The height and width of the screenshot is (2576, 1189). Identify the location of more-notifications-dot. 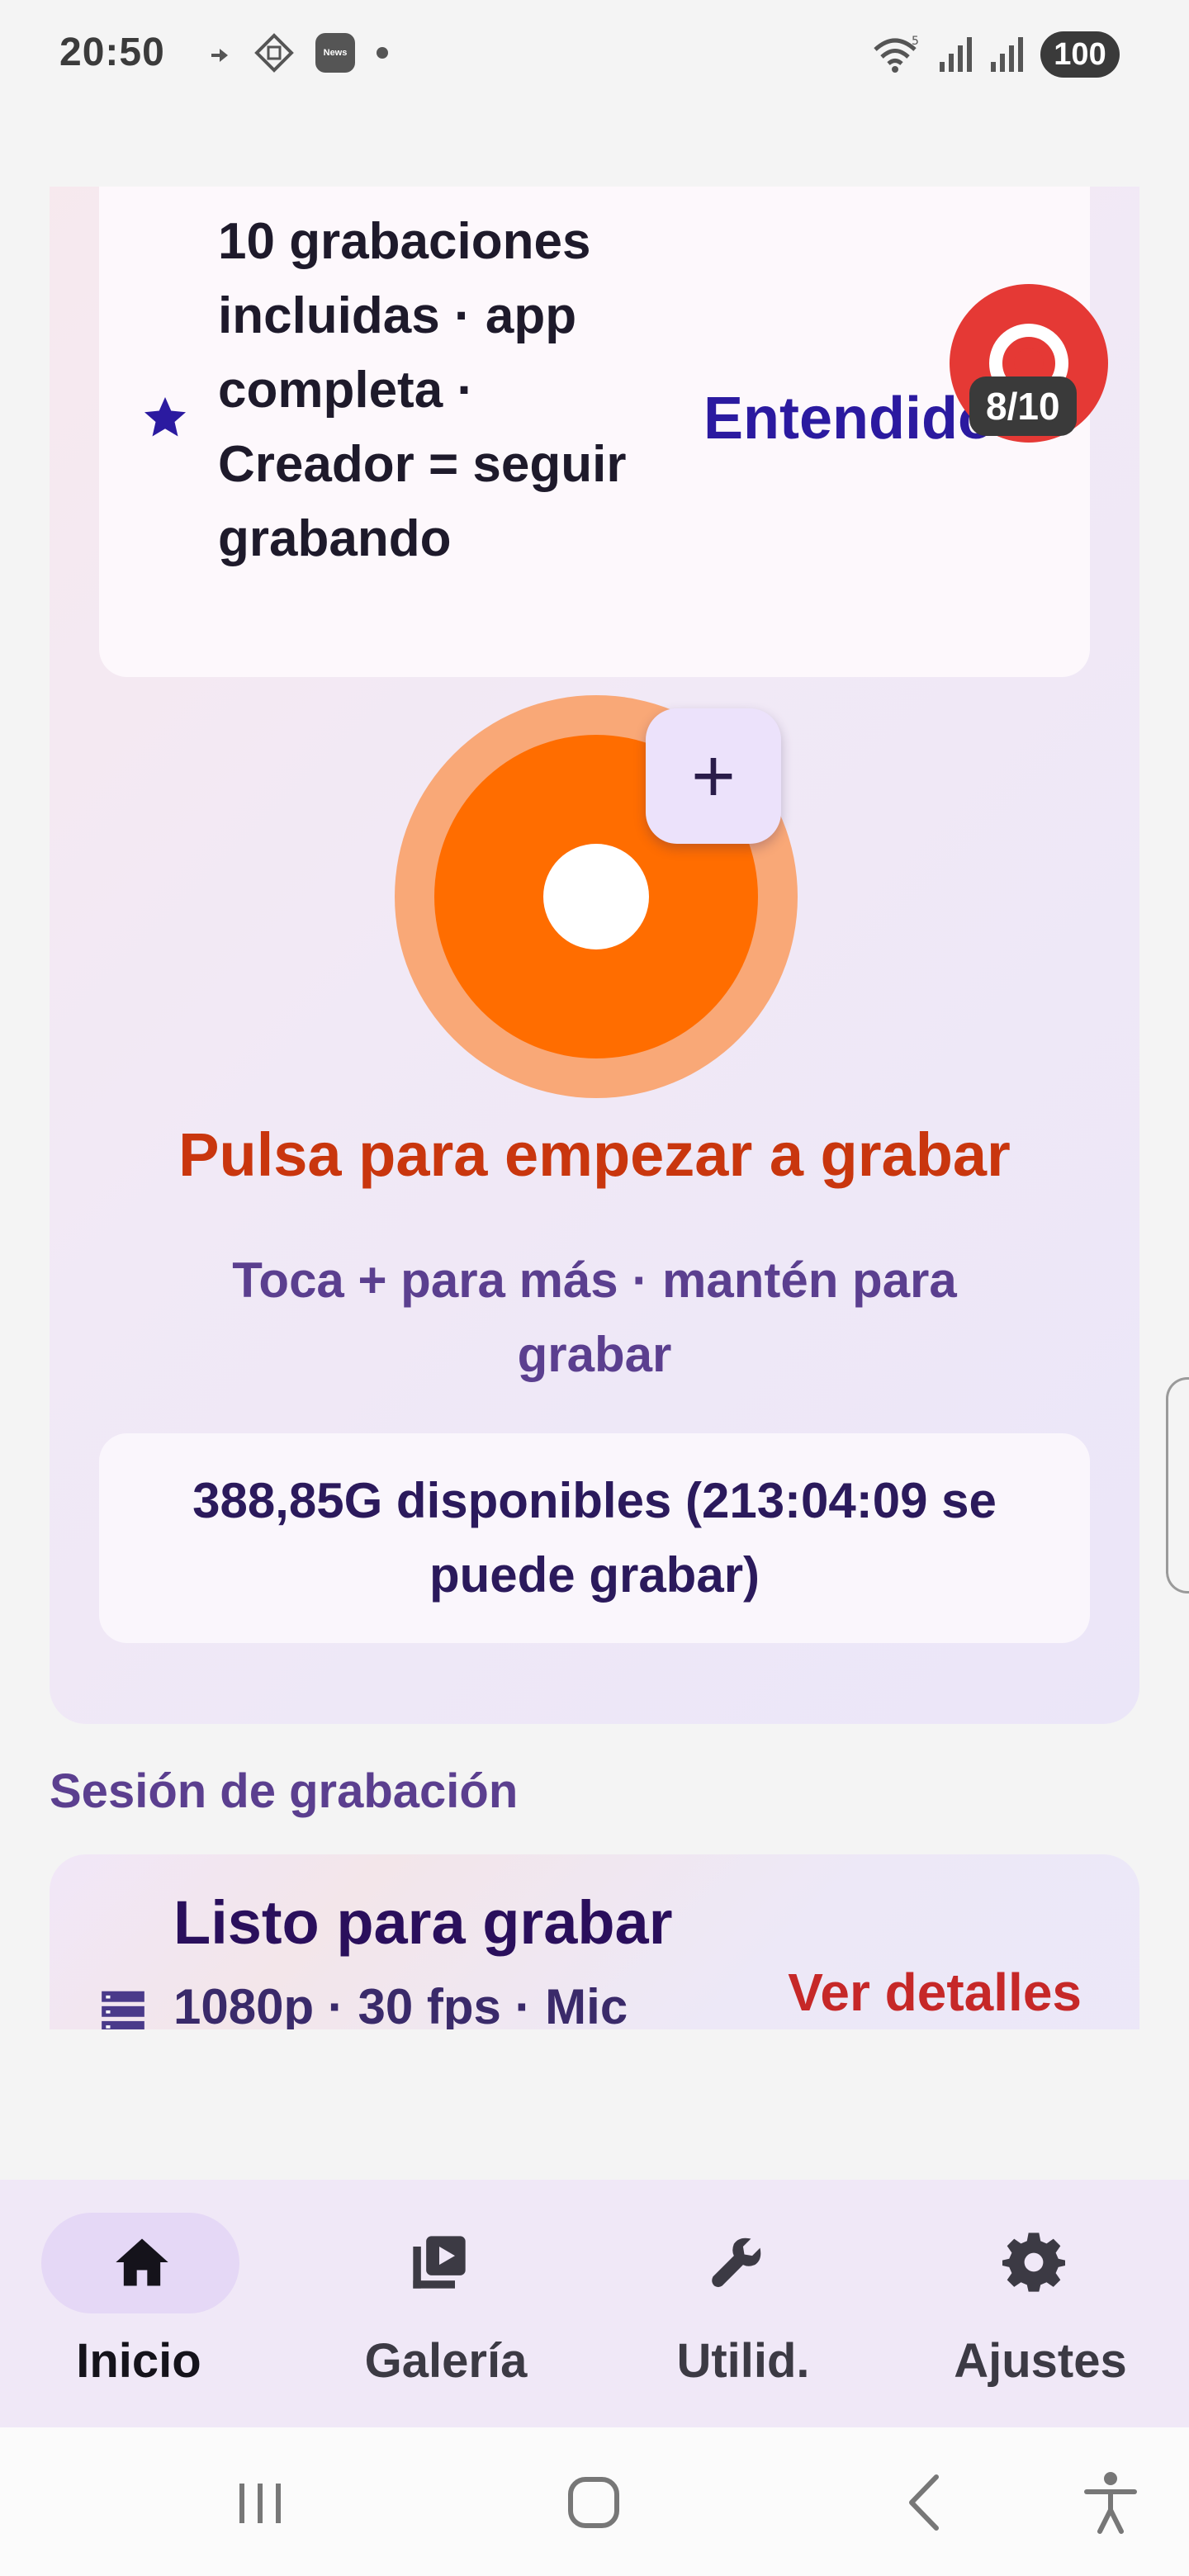
(382, 53).